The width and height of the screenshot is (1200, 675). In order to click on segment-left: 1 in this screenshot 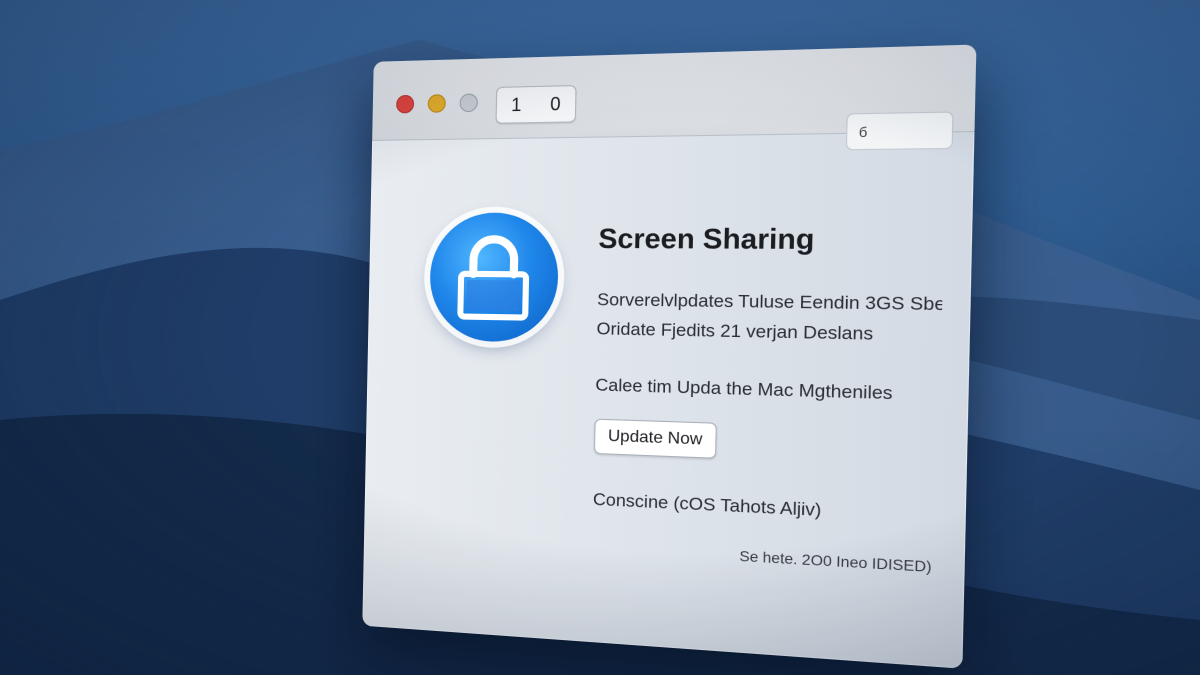, I will do `click(516, 105)`.